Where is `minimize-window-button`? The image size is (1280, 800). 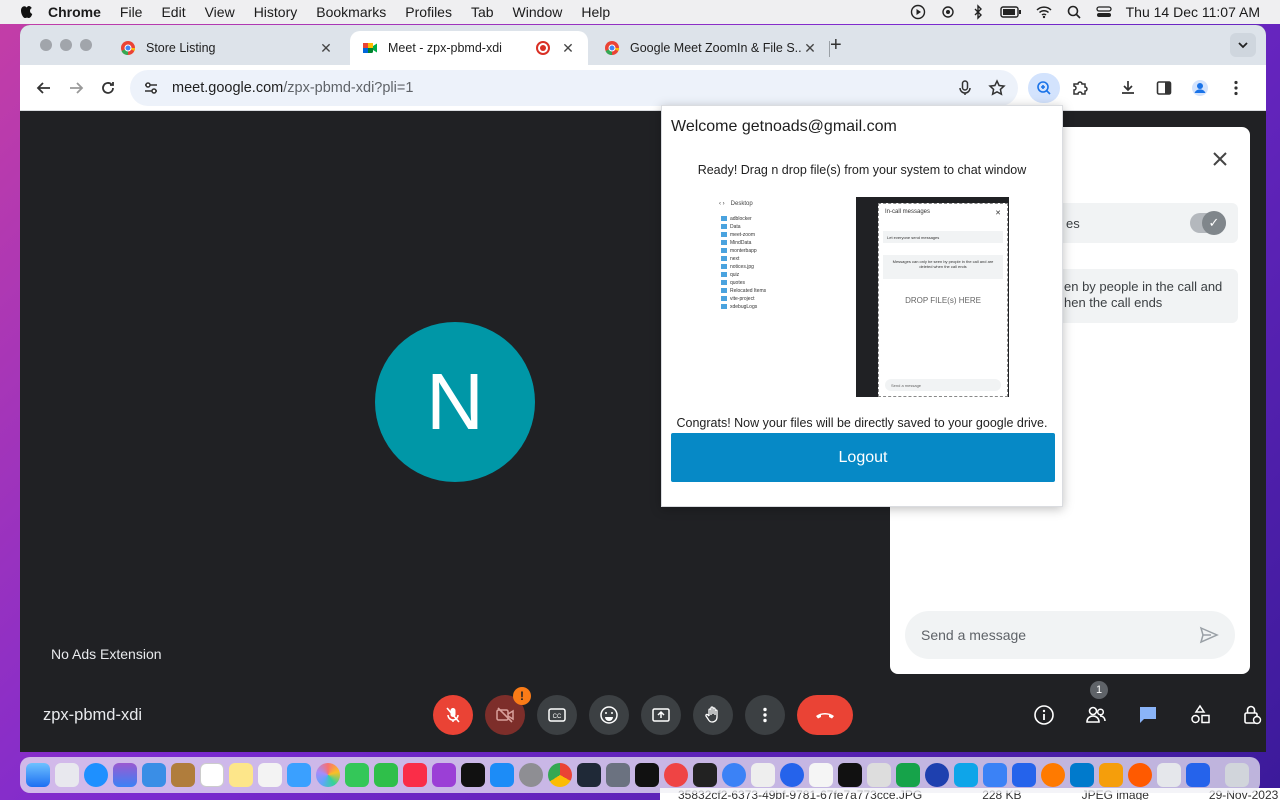
minimize-window-button is located at coordinates (66, 45).